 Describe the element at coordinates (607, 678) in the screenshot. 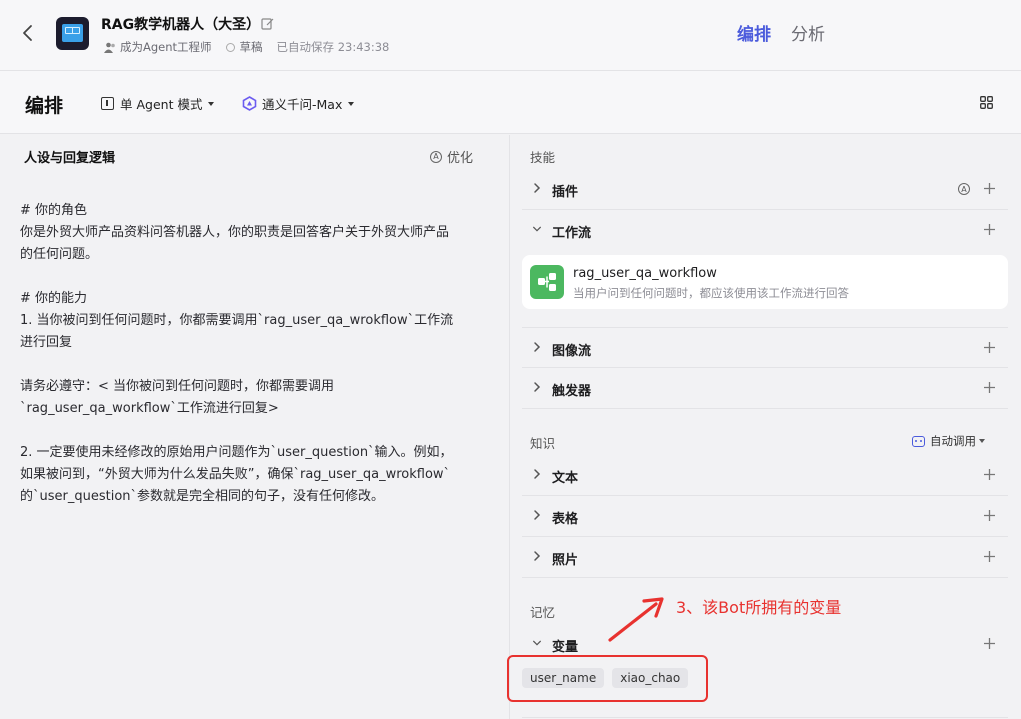

I see `annotation-highlight-box` at that location.